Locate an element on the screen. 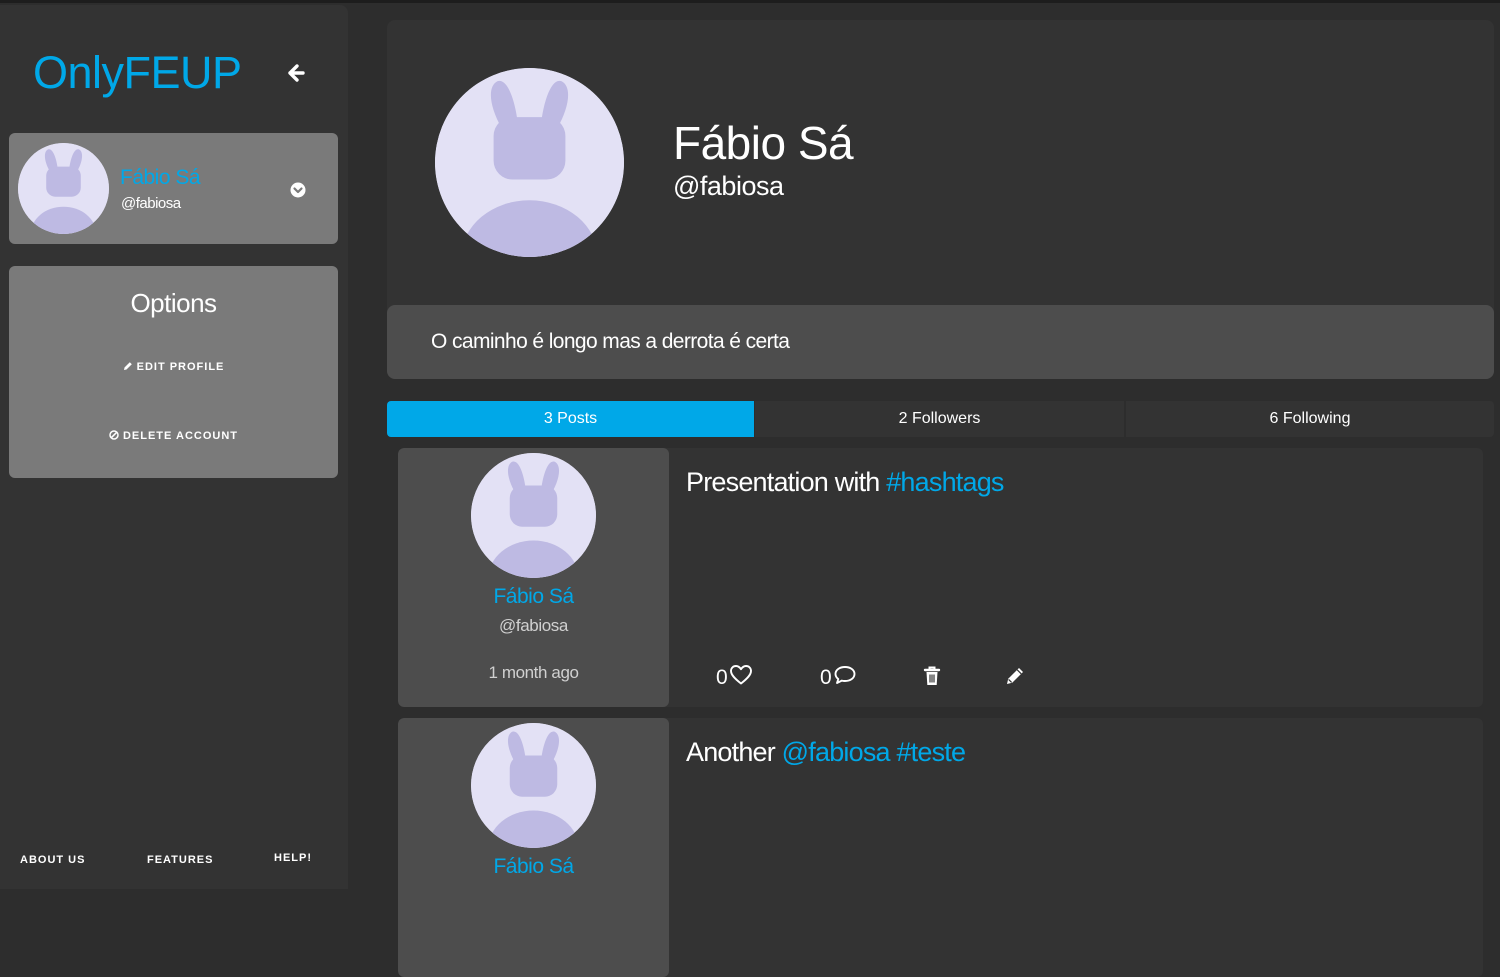 The image size is (1500, 977). help-link: HELP! is located at coordinates (293, 858).